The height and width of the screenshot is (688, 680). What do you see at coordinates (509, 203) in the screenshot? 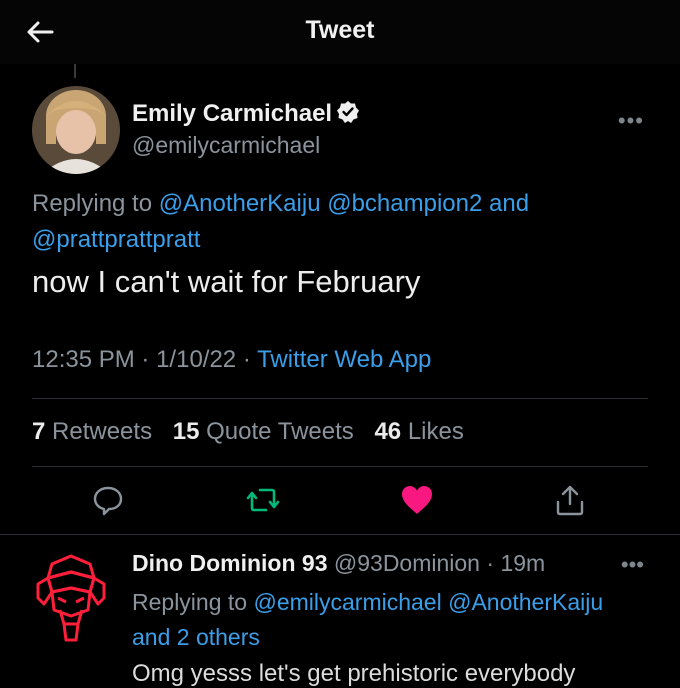
I see `replying-and: and` at bounding box center [509, 203].